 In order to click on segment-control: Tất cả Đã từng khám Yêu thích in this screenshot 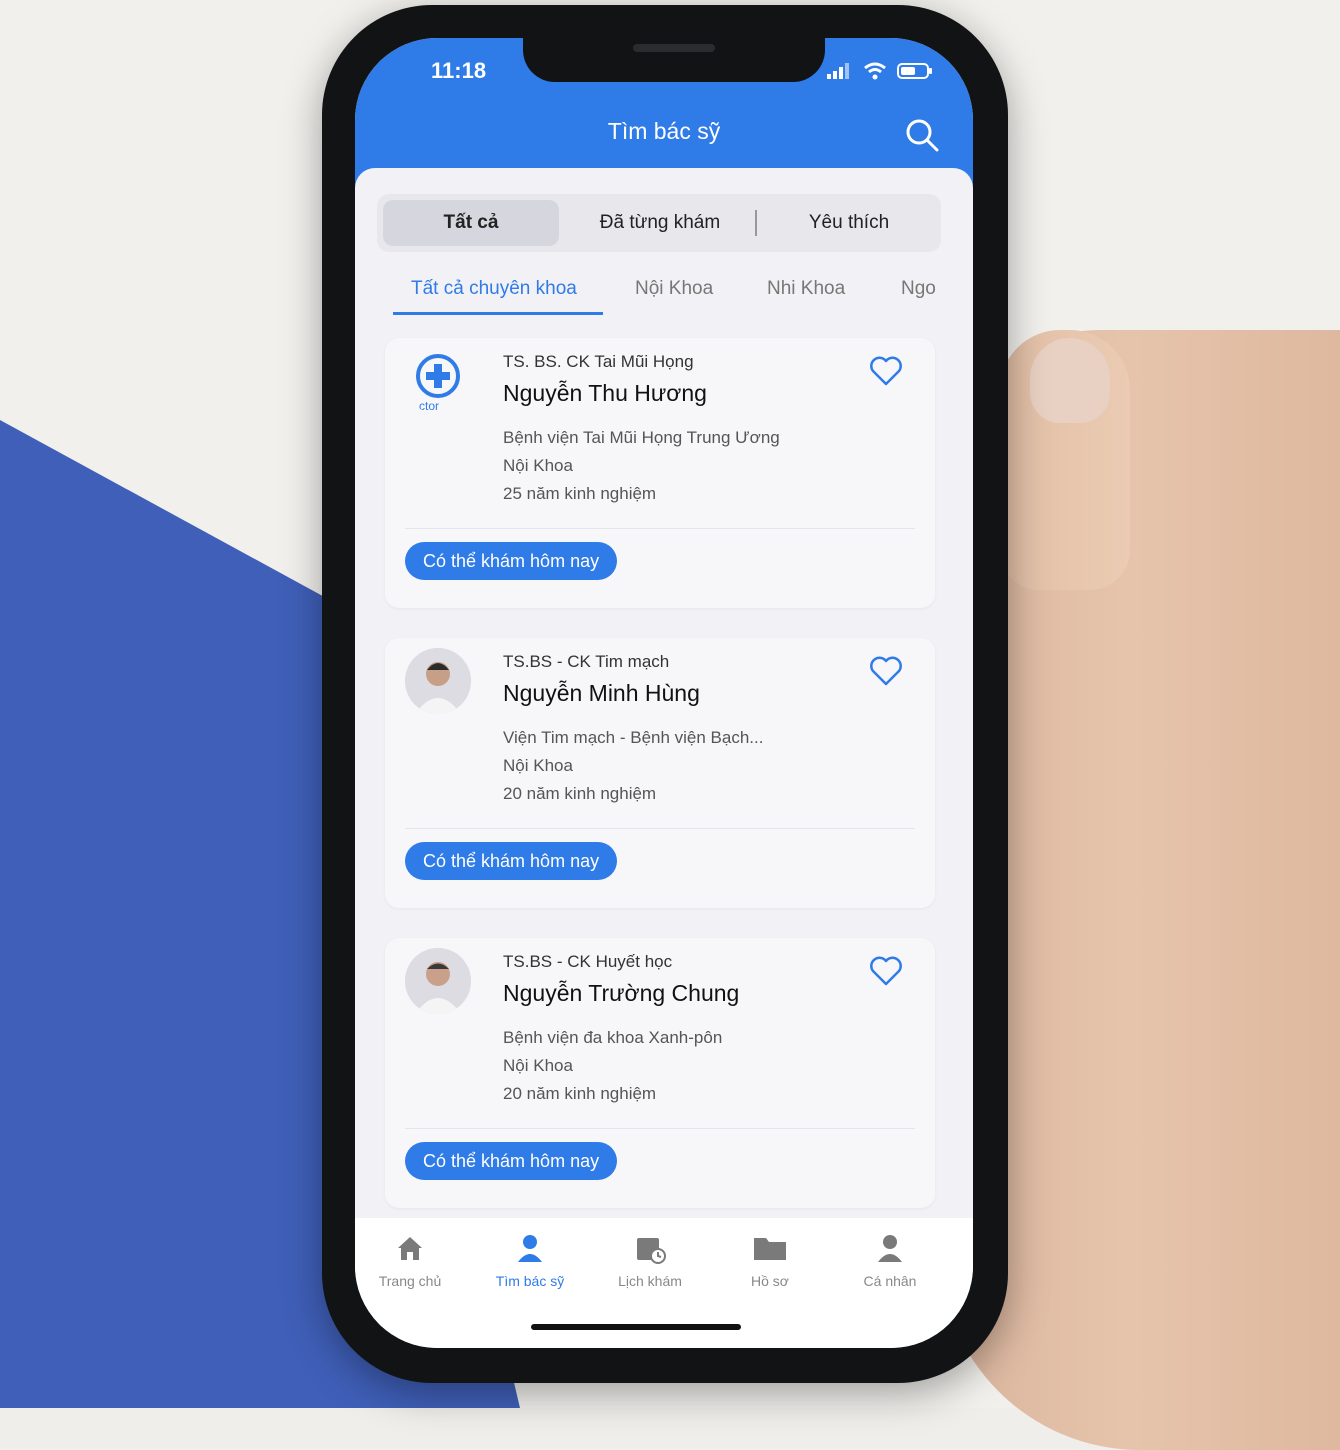, I will do `click(659, 223)`.